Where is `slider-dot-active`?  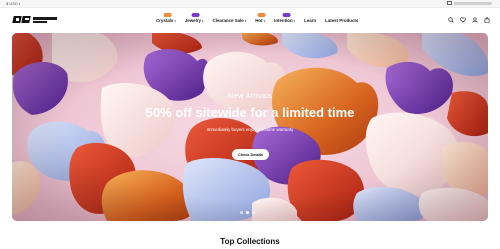 slider-dot-active is located at coordinates (247, 212).